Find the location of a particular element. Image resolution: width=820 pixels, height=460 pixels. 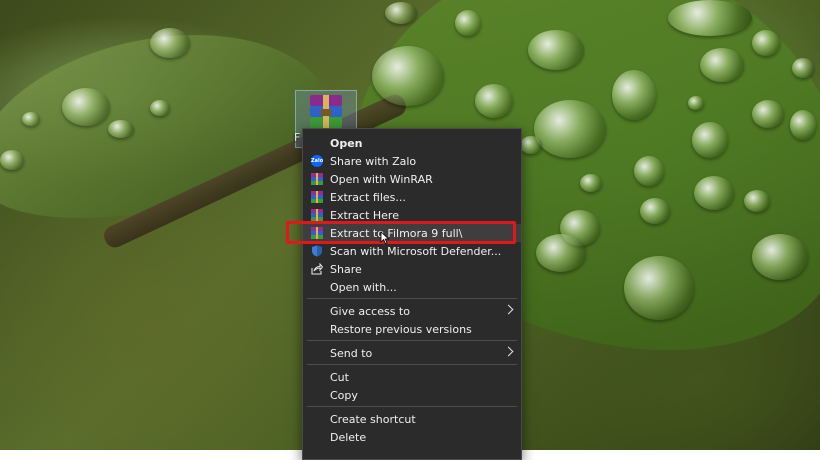

menu-item-label: Share is located at coordinates (346, 269).